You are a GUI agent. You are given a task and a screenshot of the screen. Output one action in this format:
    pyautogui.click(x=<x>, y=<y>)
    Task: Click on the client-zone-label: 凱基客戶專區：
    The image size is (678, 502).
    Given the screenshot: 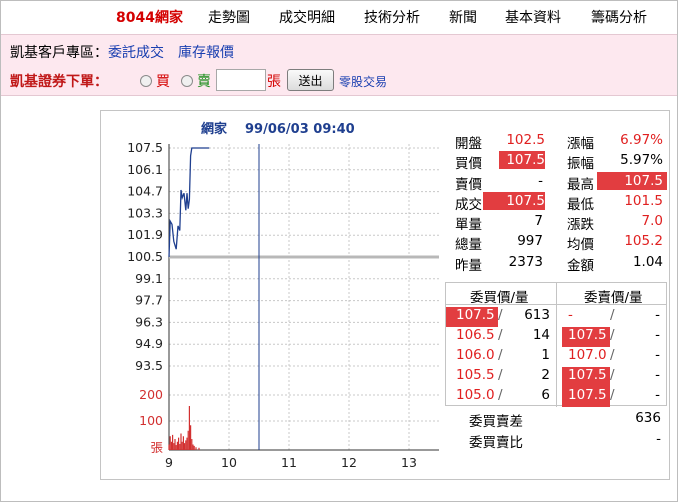 What is the action you would take?
    pyautogui.click(x=59, y=53)
    